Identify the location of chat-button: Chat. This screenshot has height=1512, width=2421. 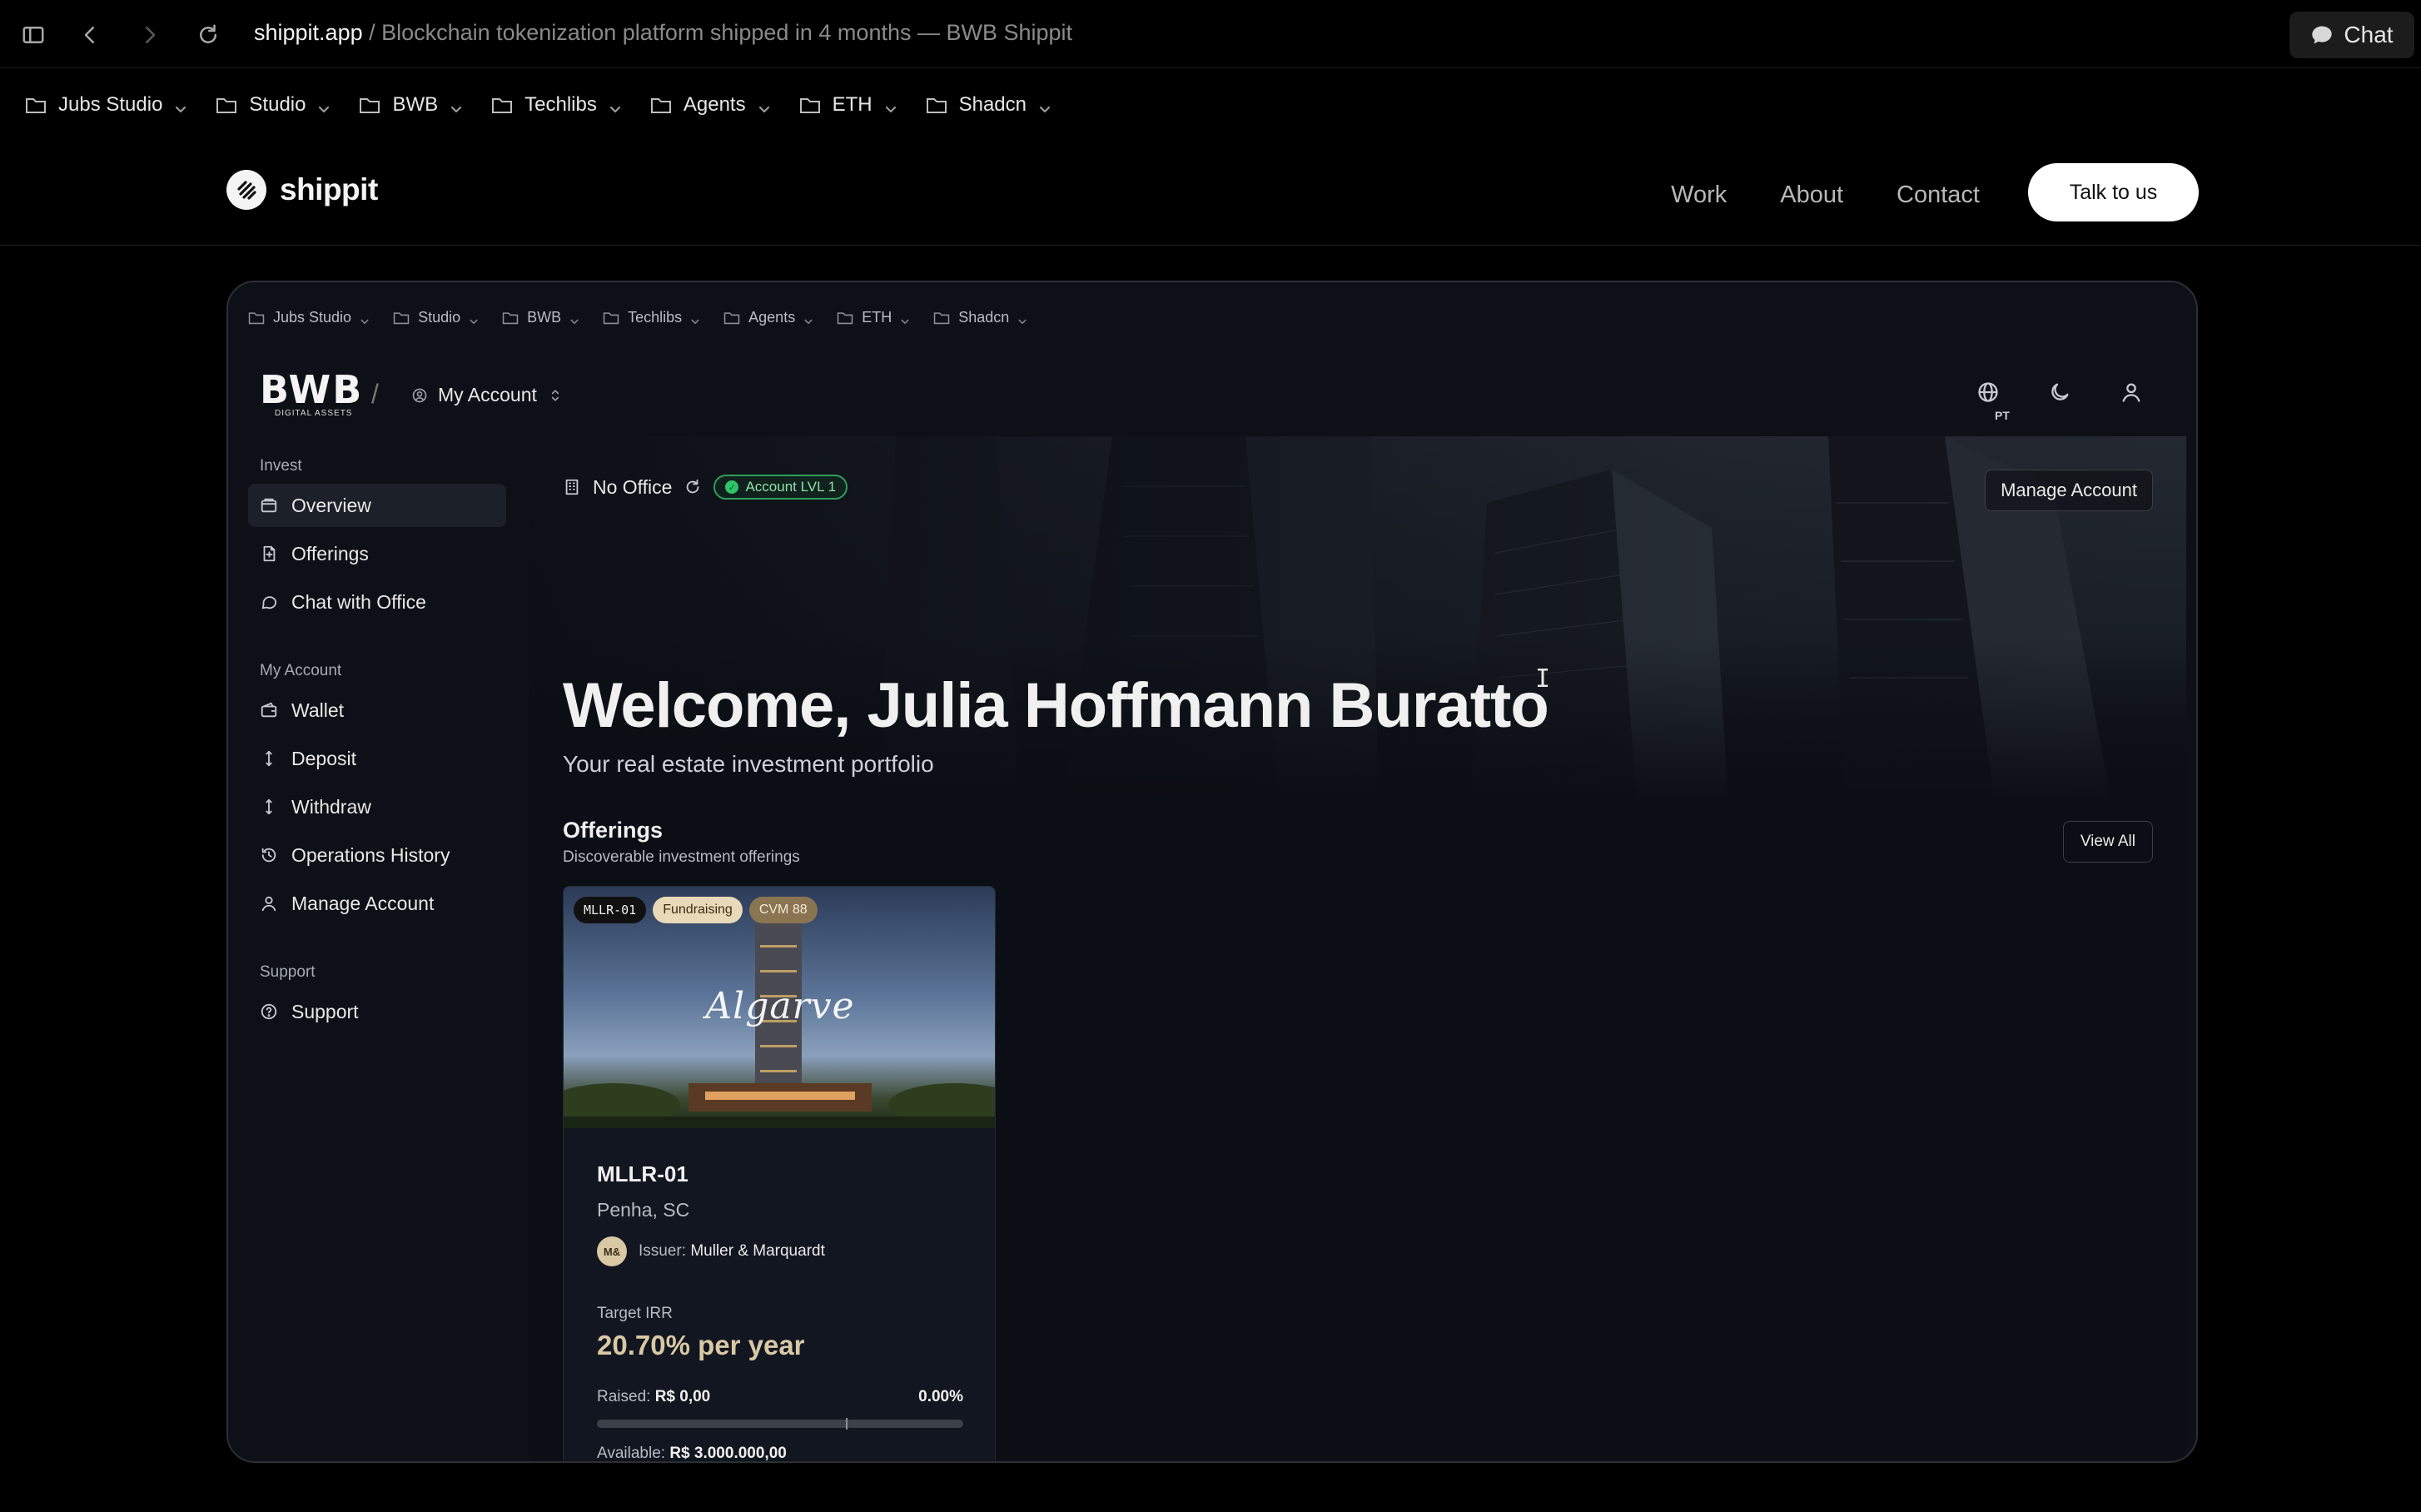
(2351, 35).